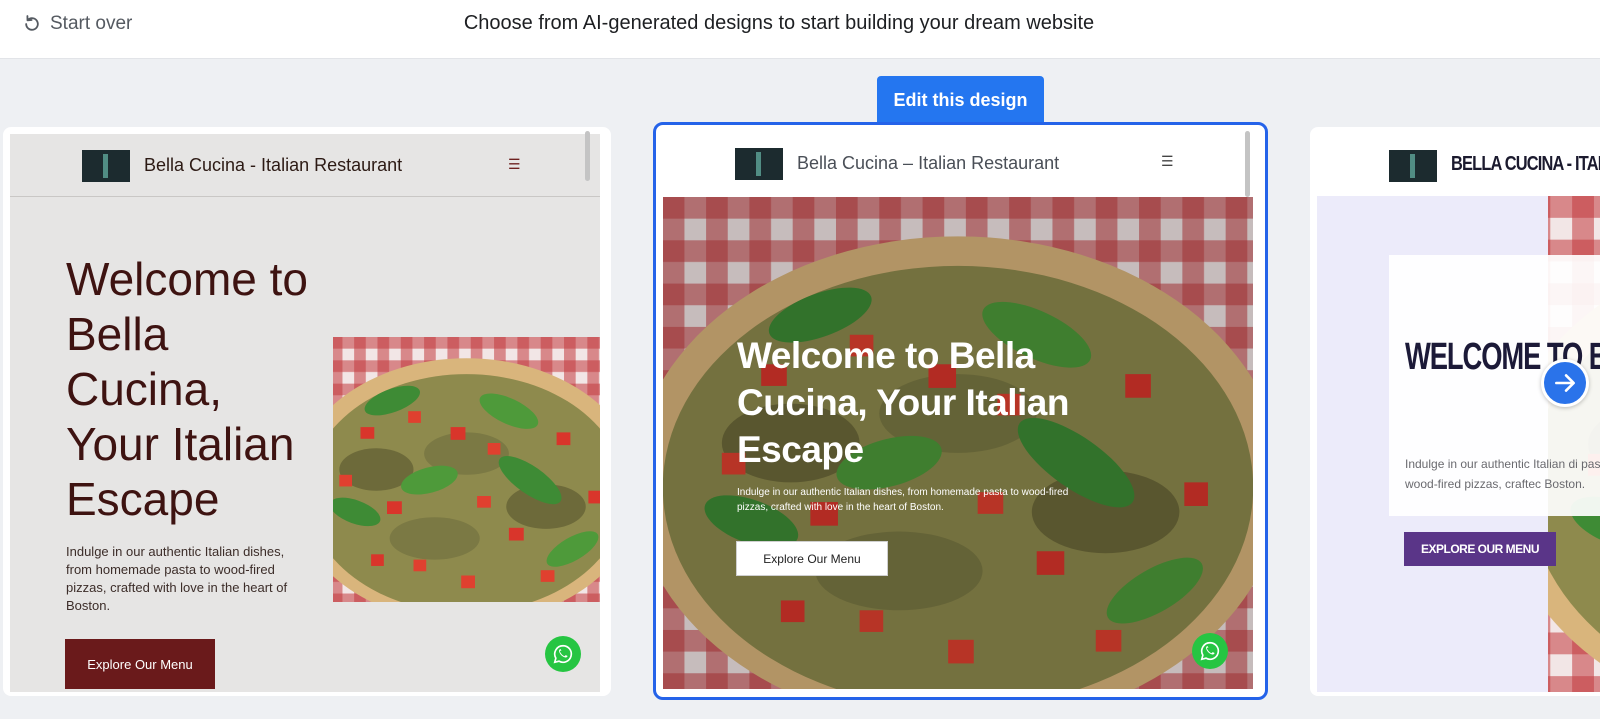  Describe the element at coordinates (1480, 549) in the screenshot. I see `explore-menu-button: EXPLORE OUR MENU` at that location.